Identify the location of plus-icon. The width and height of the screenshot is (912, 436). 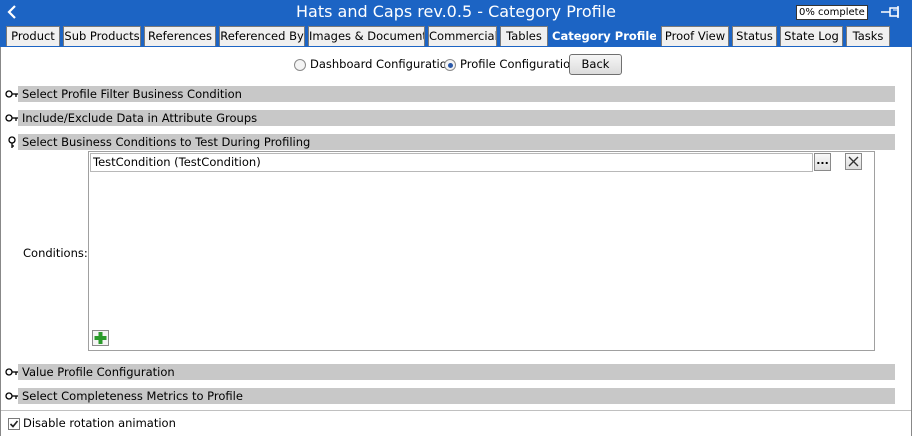
(100, 338).